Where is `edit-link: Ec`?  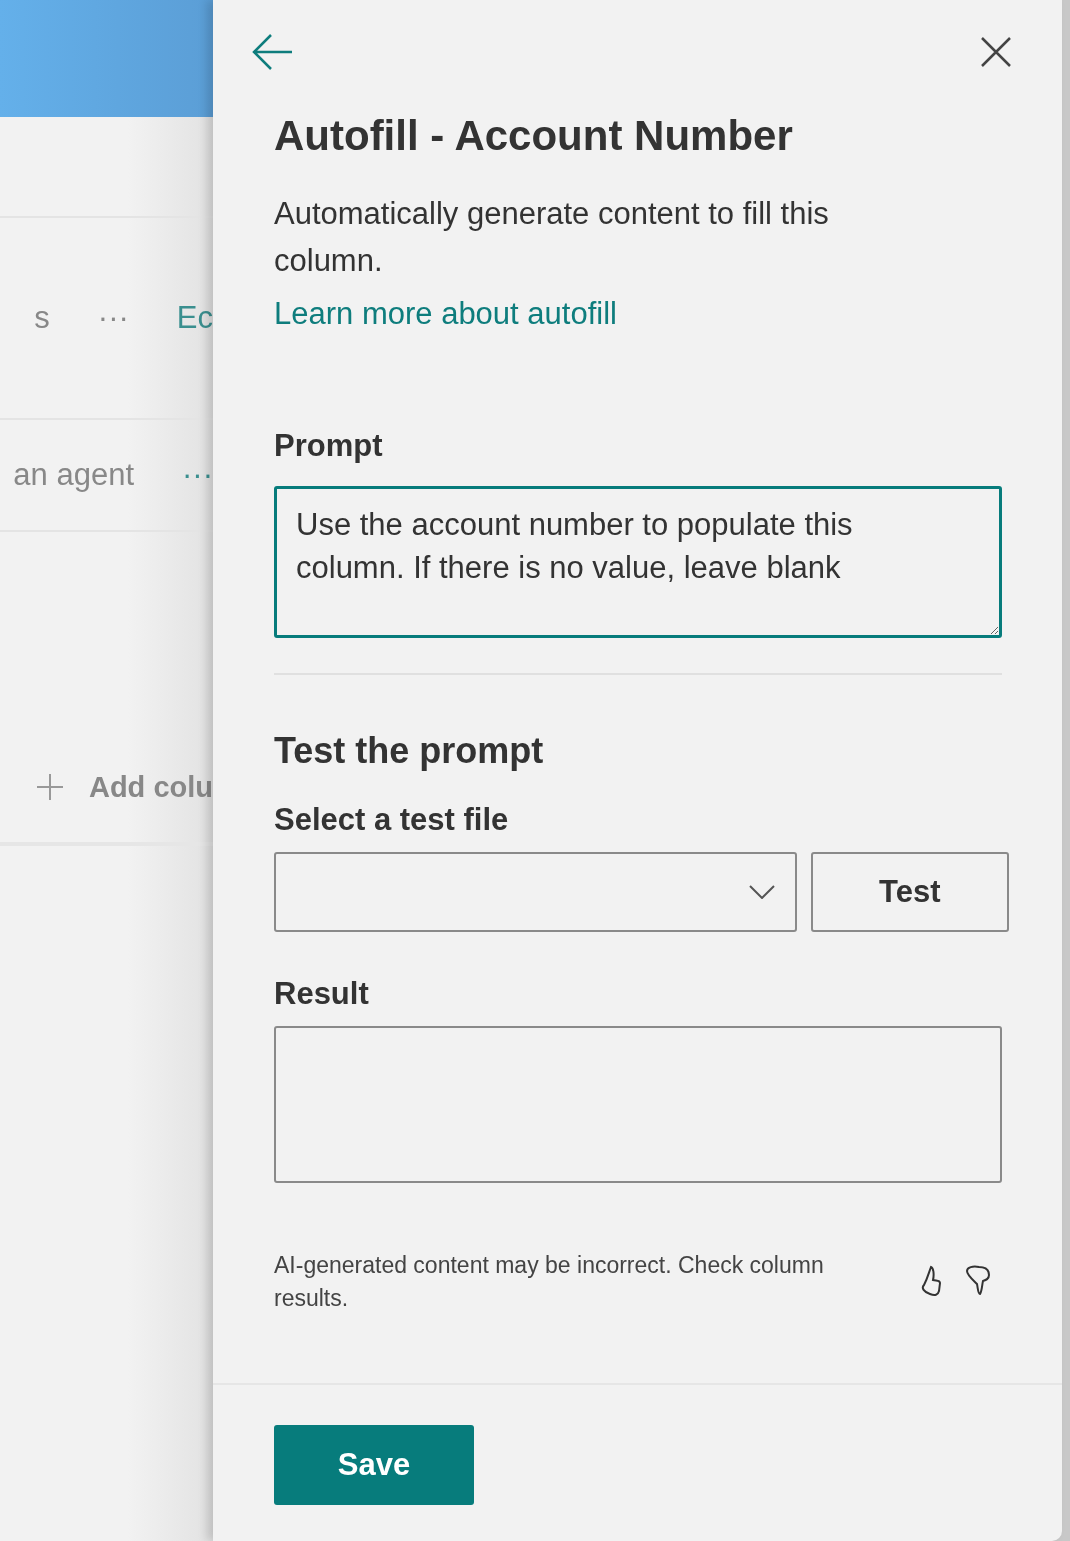 edit-link: Ec is located at coordinates (194, 318).